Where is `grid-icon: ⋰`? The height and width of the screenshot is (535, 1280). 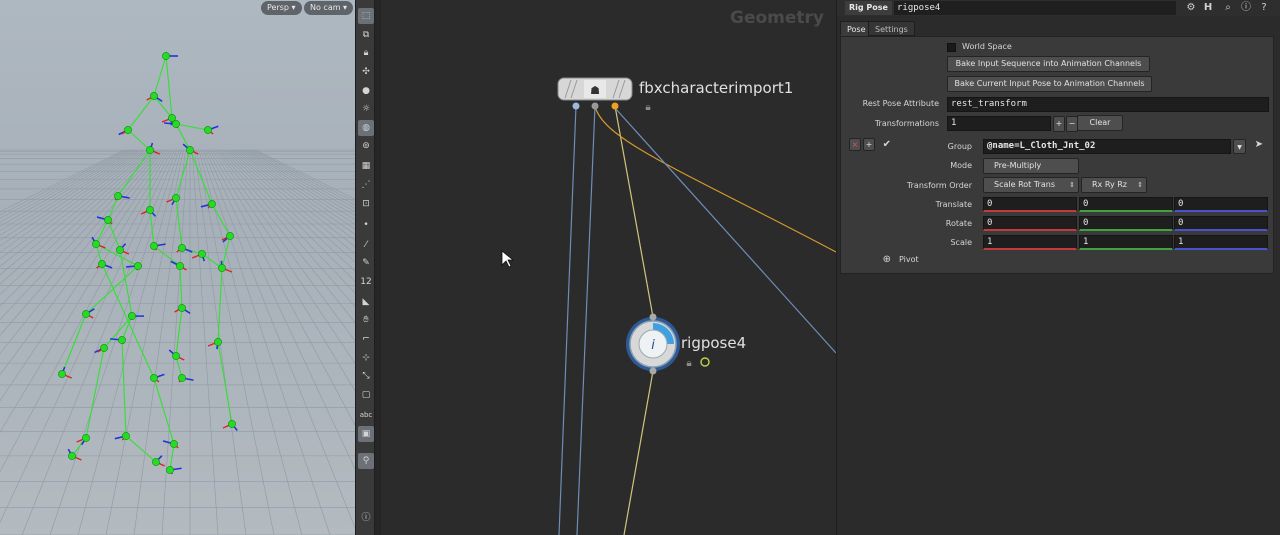 grid-icon: ⋰ is located at coordinates (366, 185).